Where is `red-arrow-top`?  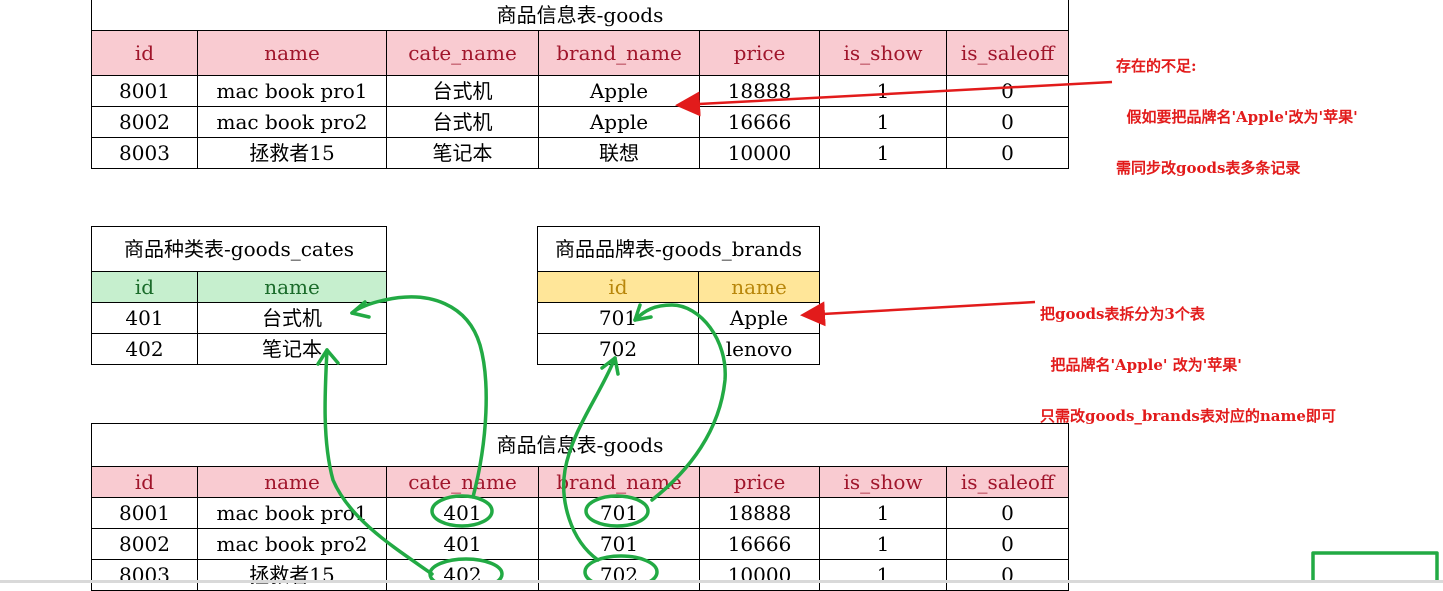
red-arrow-top is located at coordinates (894, 98).